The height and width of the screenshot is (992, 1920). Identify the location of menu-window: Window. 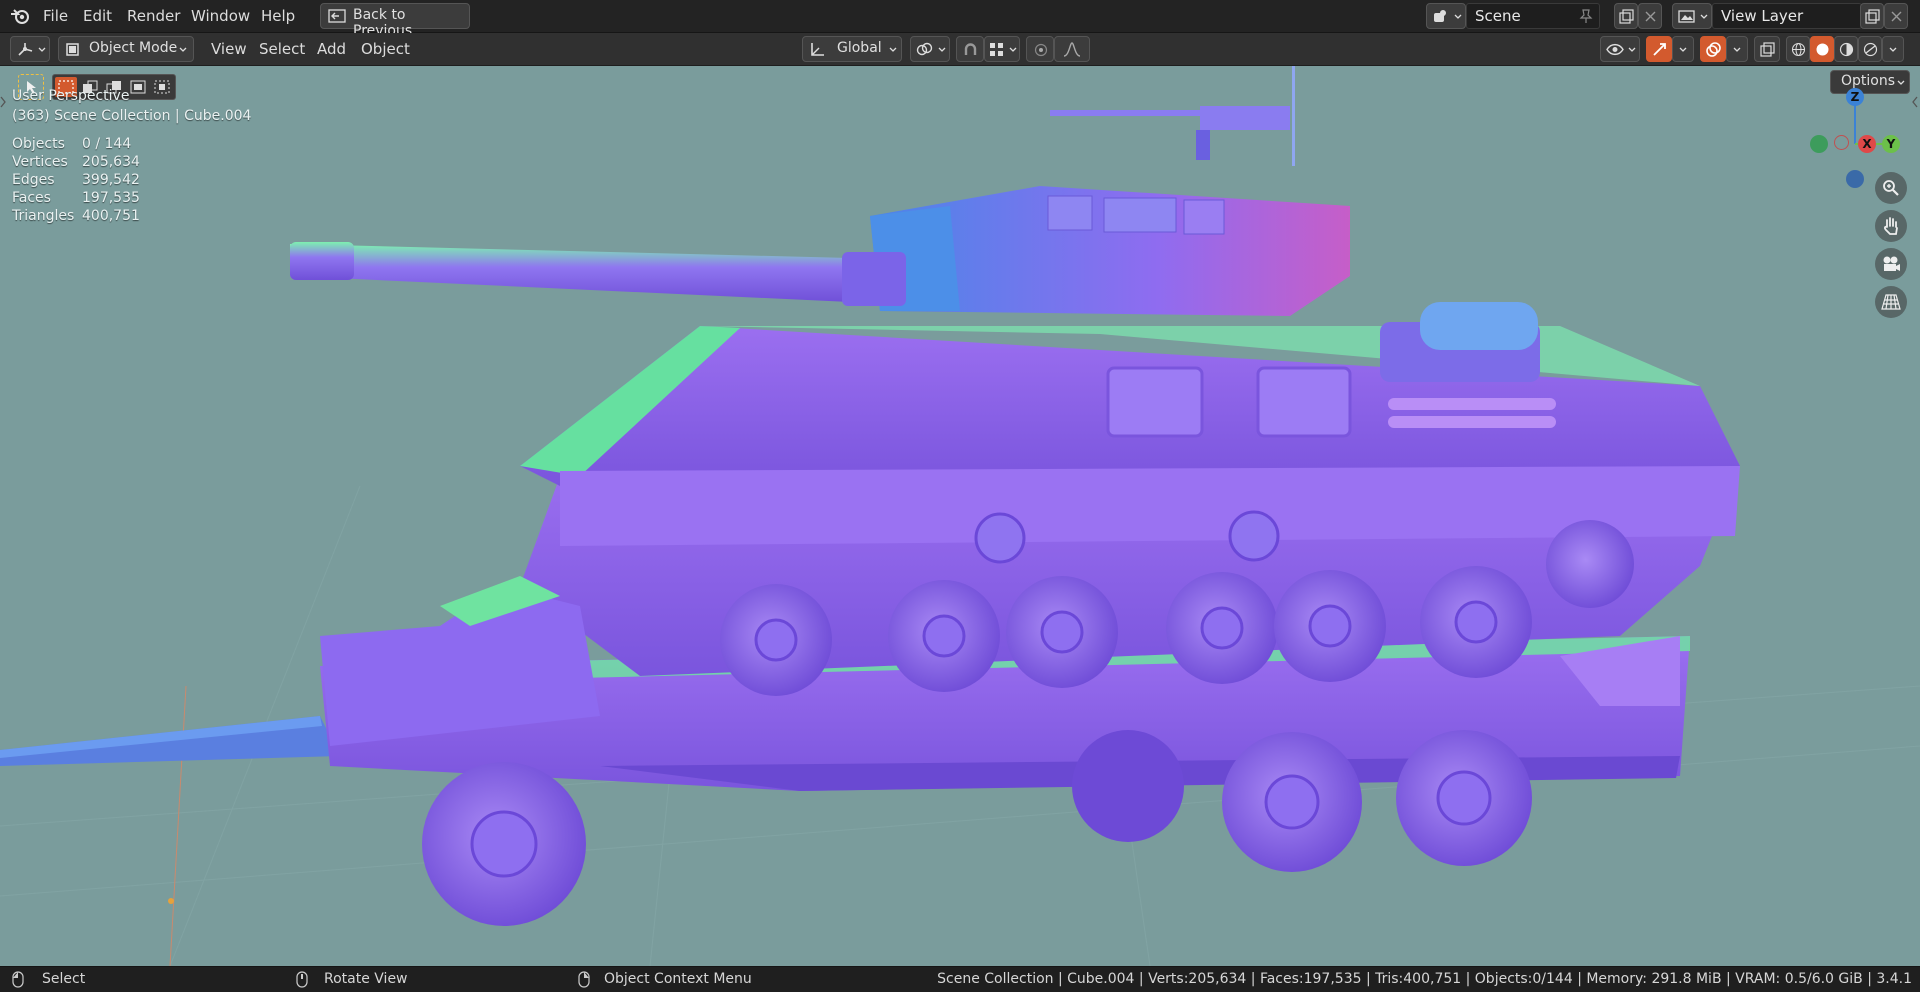
(220, 16).